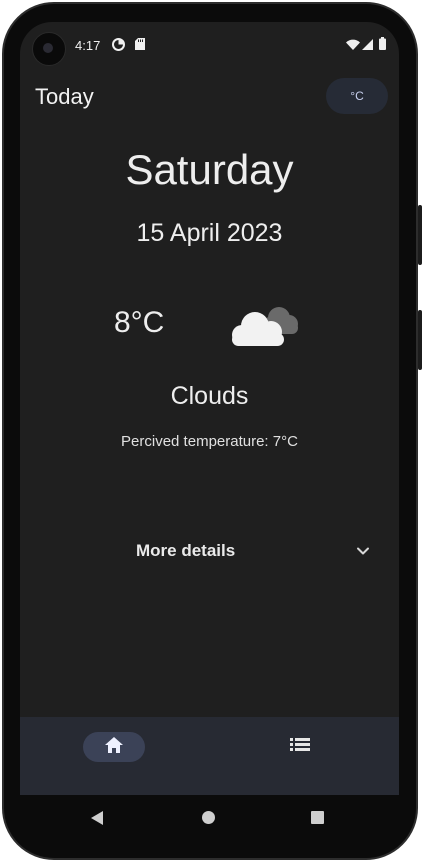 This screenshot has height=863, width=422. I want to click on battery-icon, so click(382, 45).